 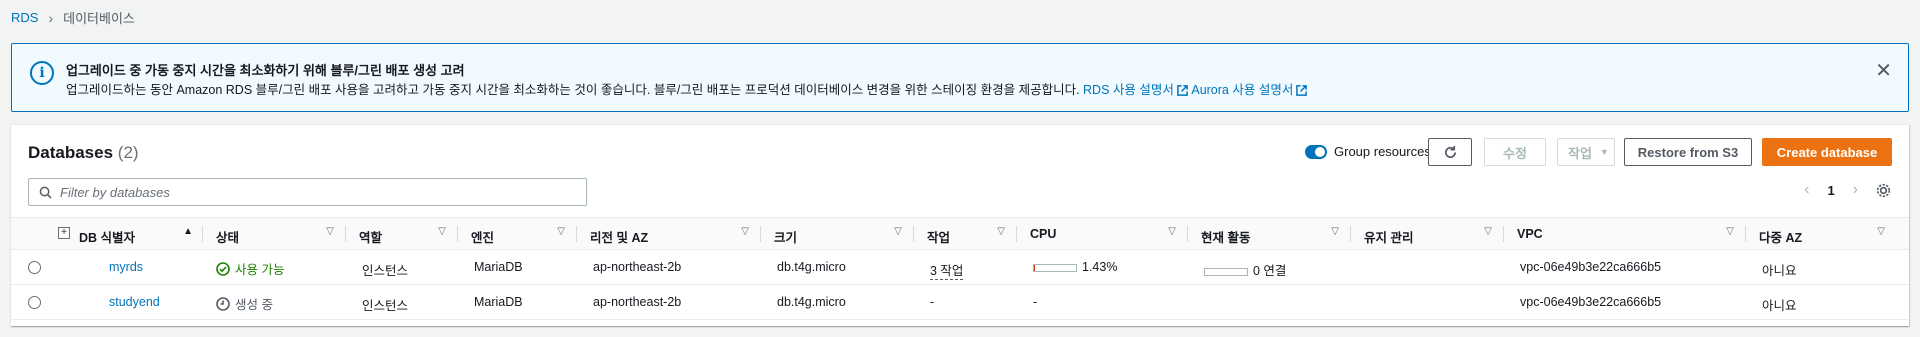 I want to click on cpu-cell: 1.43%, so click(x=1102, y=267).